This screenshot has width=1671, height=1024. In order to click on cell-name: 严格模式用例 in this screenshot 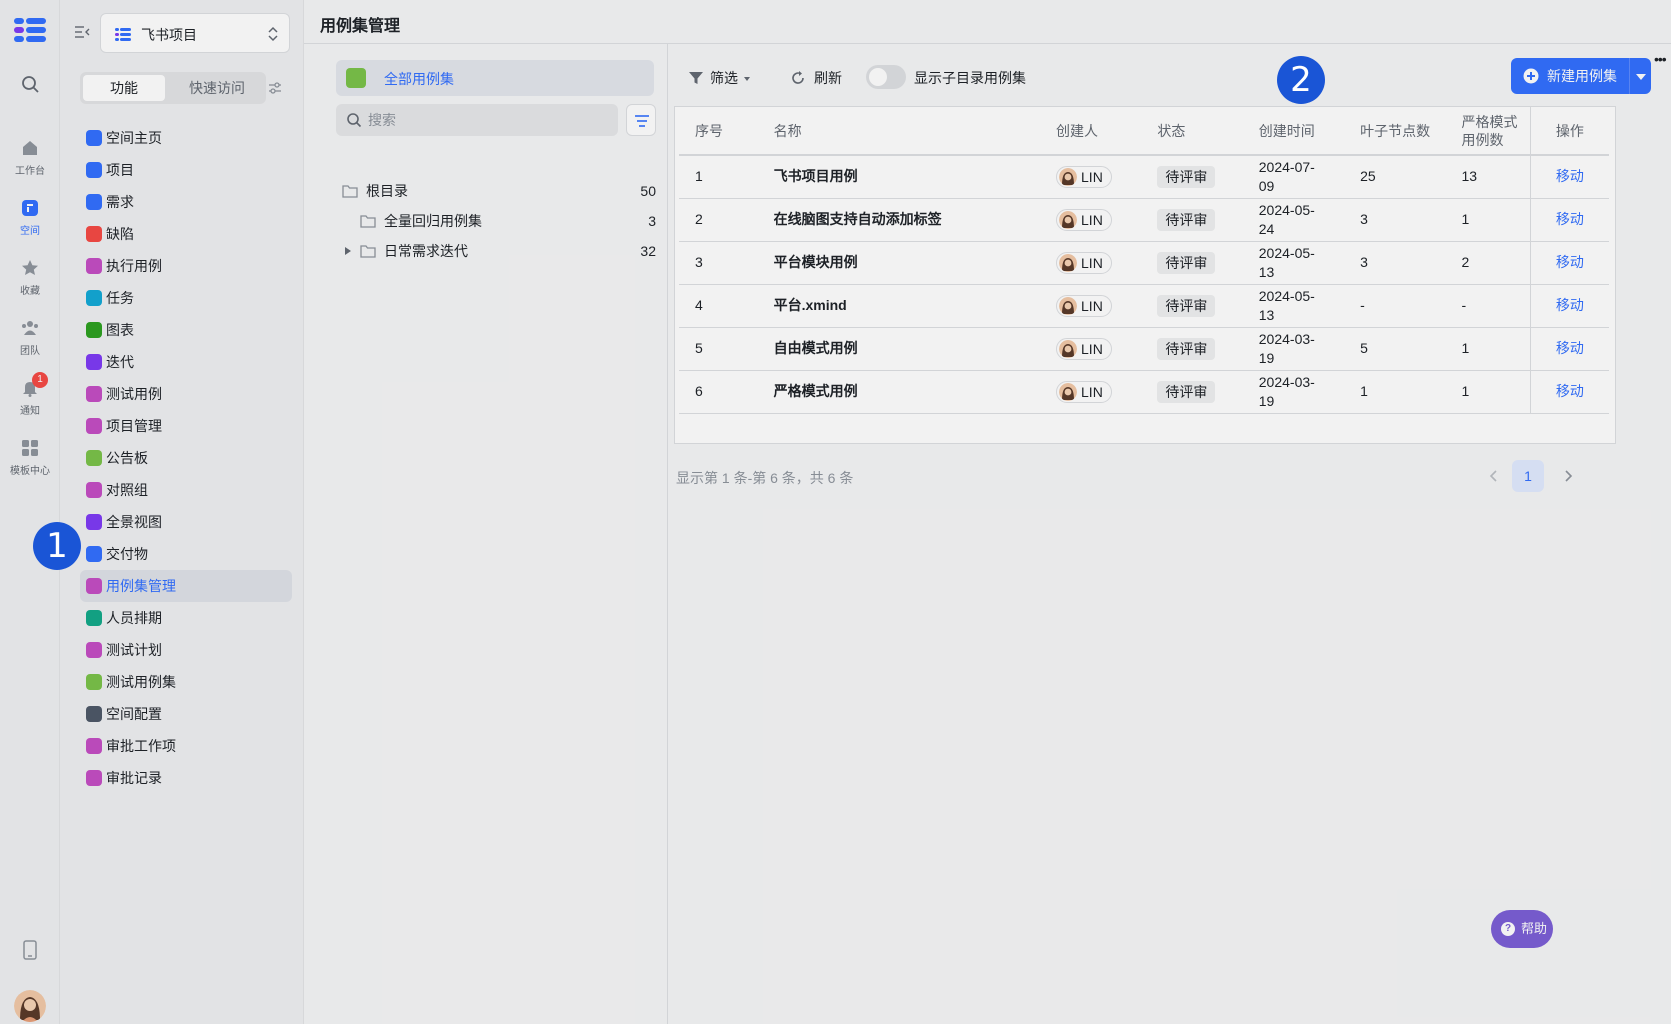, I will do `click(899, 392)`.